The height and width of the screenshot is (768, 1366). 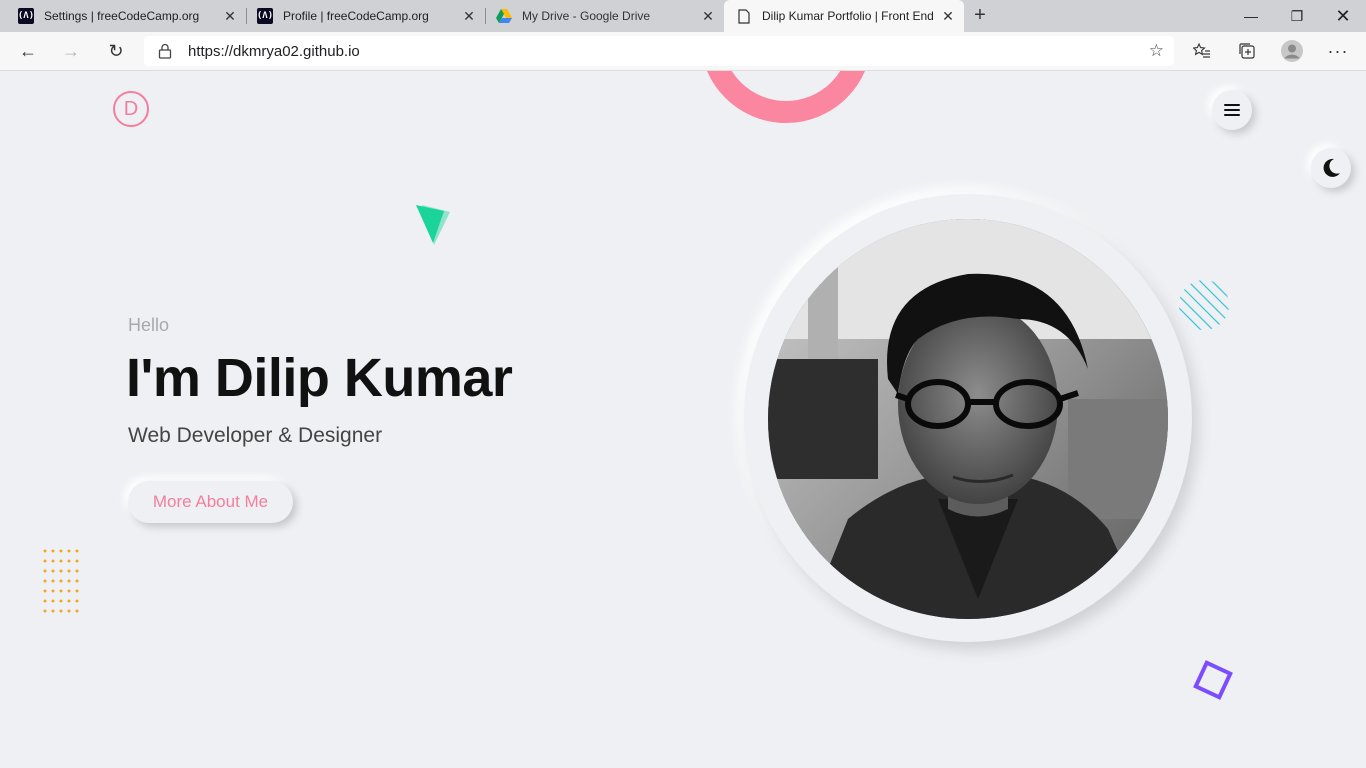 What do you see at coordinates (848, 16) in the screenshot?
I see `tab-title: Dilip Kumar Portfolio | Front End` at bounding box center [848, 16].